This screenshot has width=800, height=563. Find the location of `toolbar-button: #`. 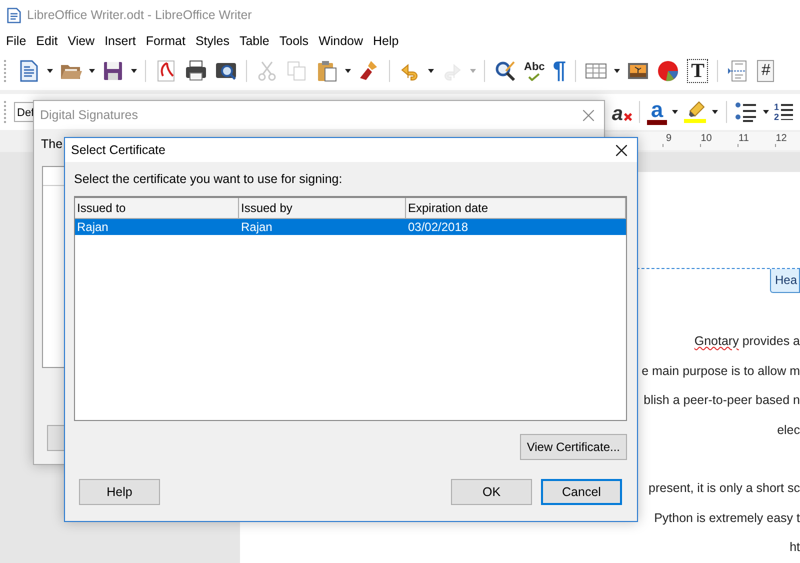

toolbar-button: # is located at coordinates (765, 71).